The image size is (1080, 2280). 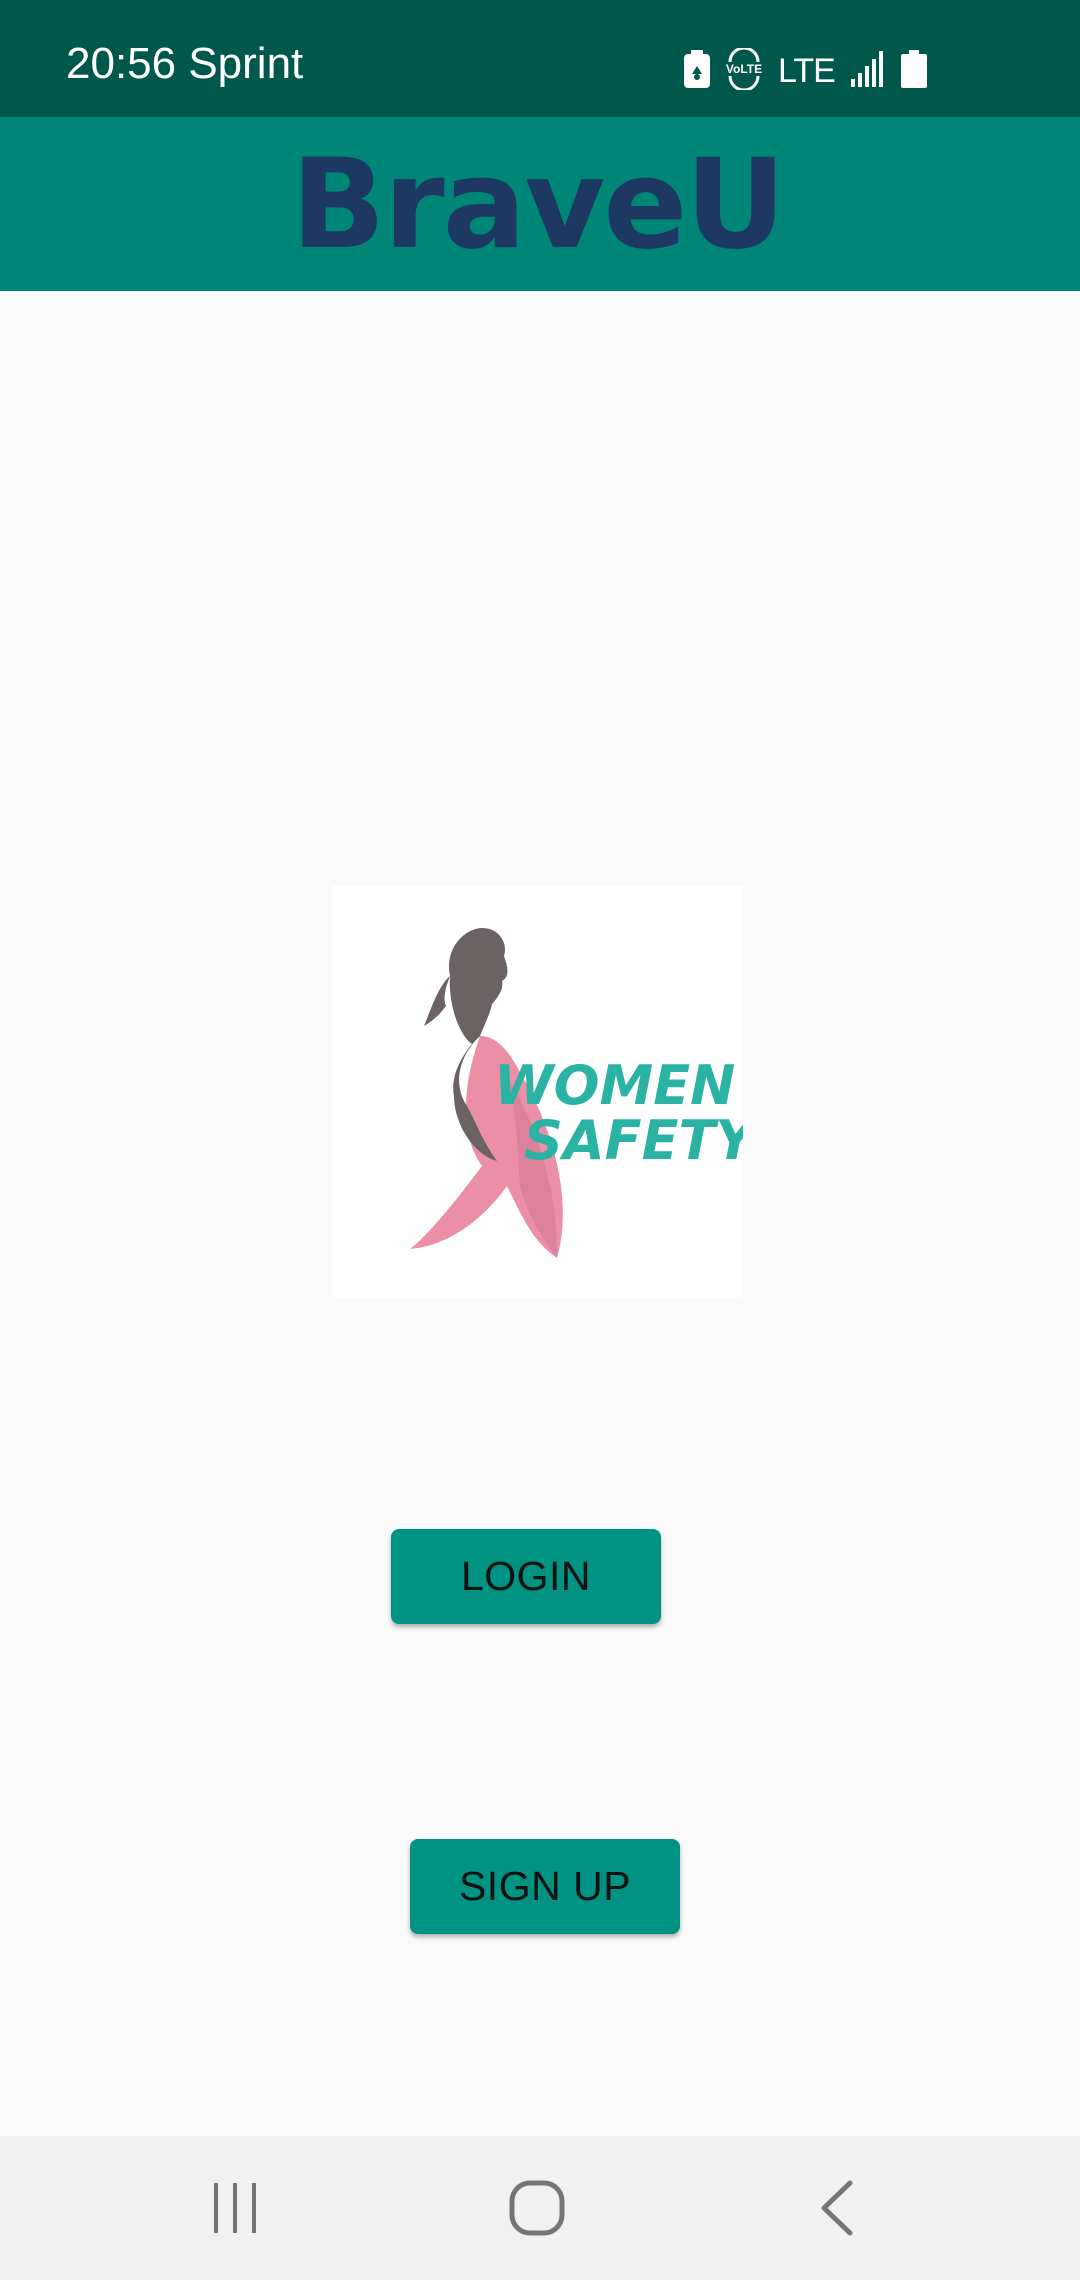 I want to click on battery-icon, so click(x=913, y=71).